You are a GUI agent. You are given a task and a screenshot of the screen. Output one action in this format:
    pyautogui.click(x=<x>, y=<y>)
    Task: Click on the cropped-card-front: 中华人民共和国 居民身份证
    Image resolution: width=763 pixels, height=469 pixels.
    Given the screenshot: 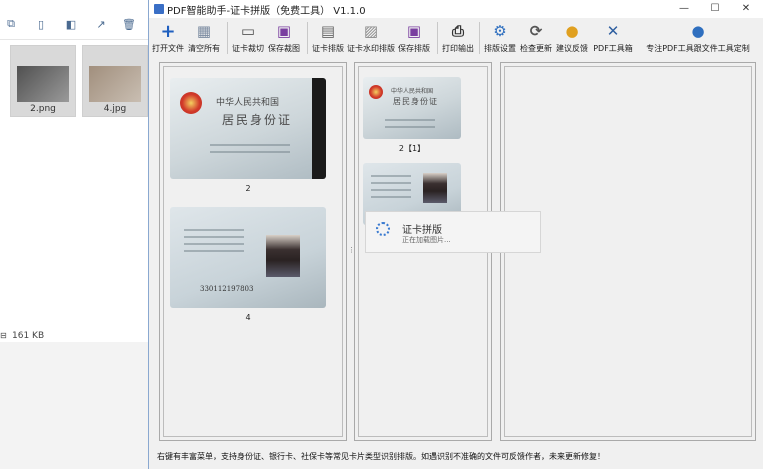 What is the action you would take?
    pyautogui.click(x=412, y=108)
    